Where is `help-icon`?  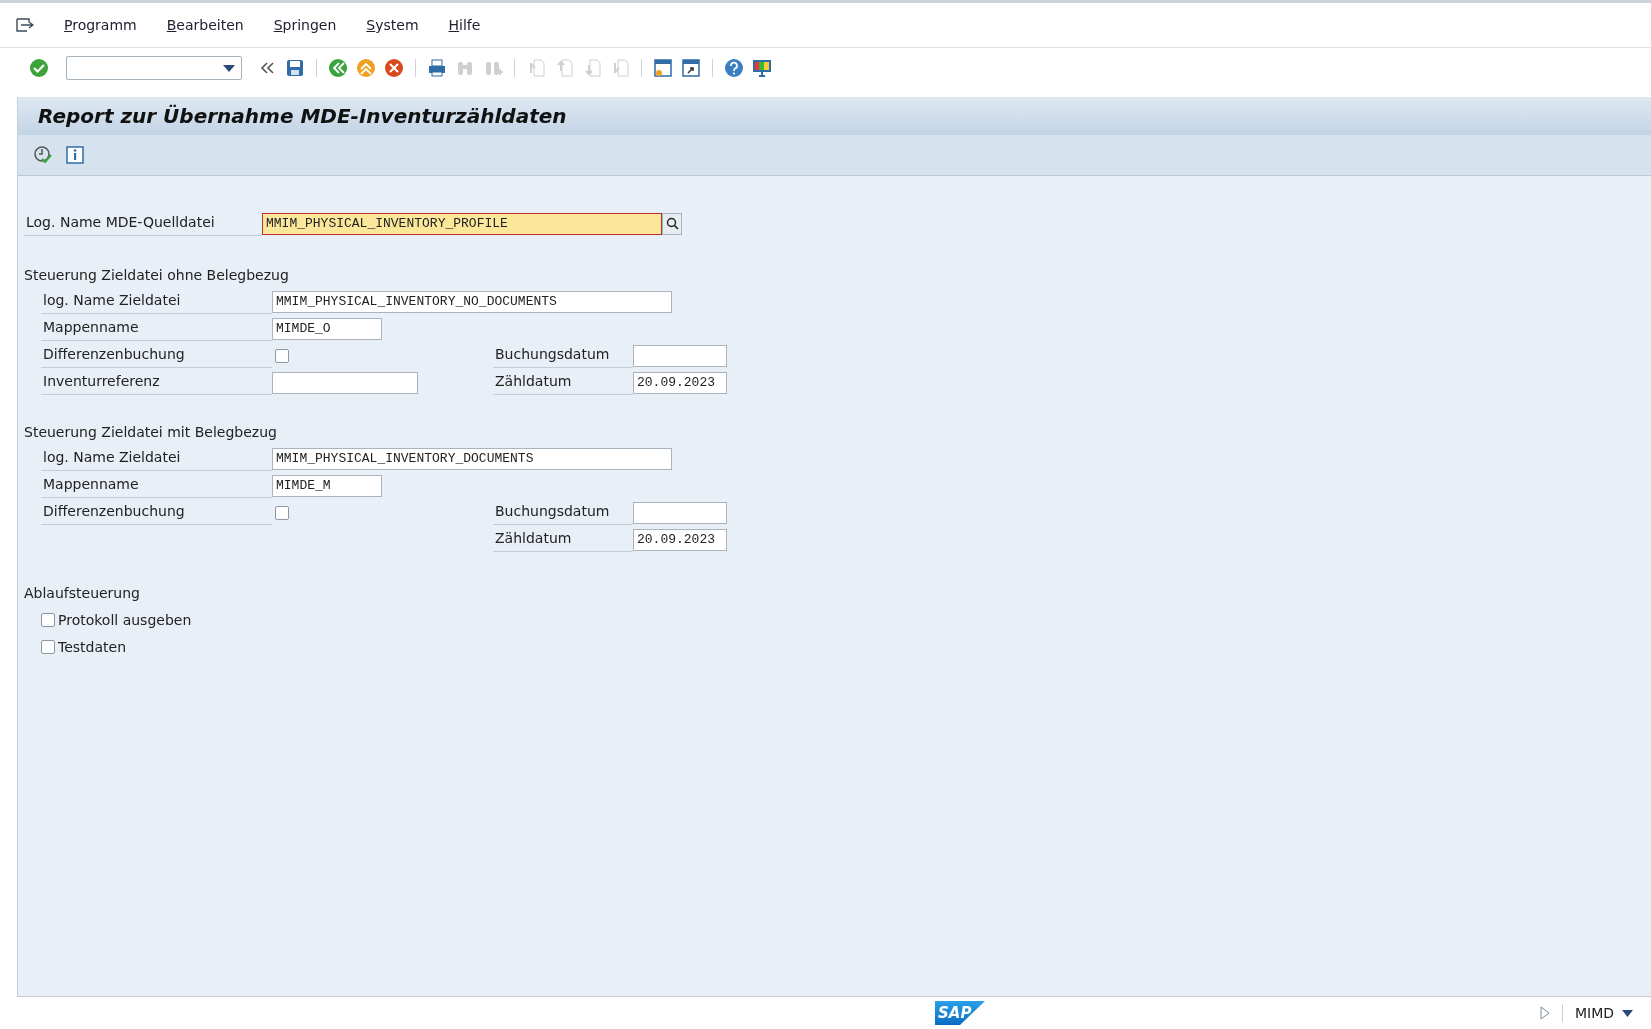 help-icon is located at coordinates (734, 68).